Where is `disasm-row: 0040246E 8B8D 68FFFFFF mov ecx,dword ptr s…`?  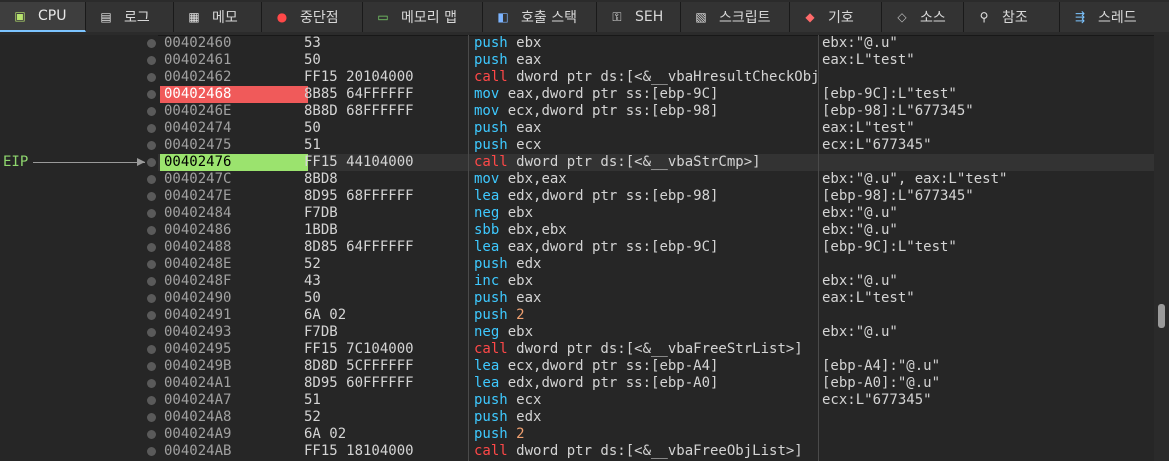
disasm-row: 0040246E 8B8D 68FFFFFF mov ecx,dword ptr s… is located at coordinates (656, 111).